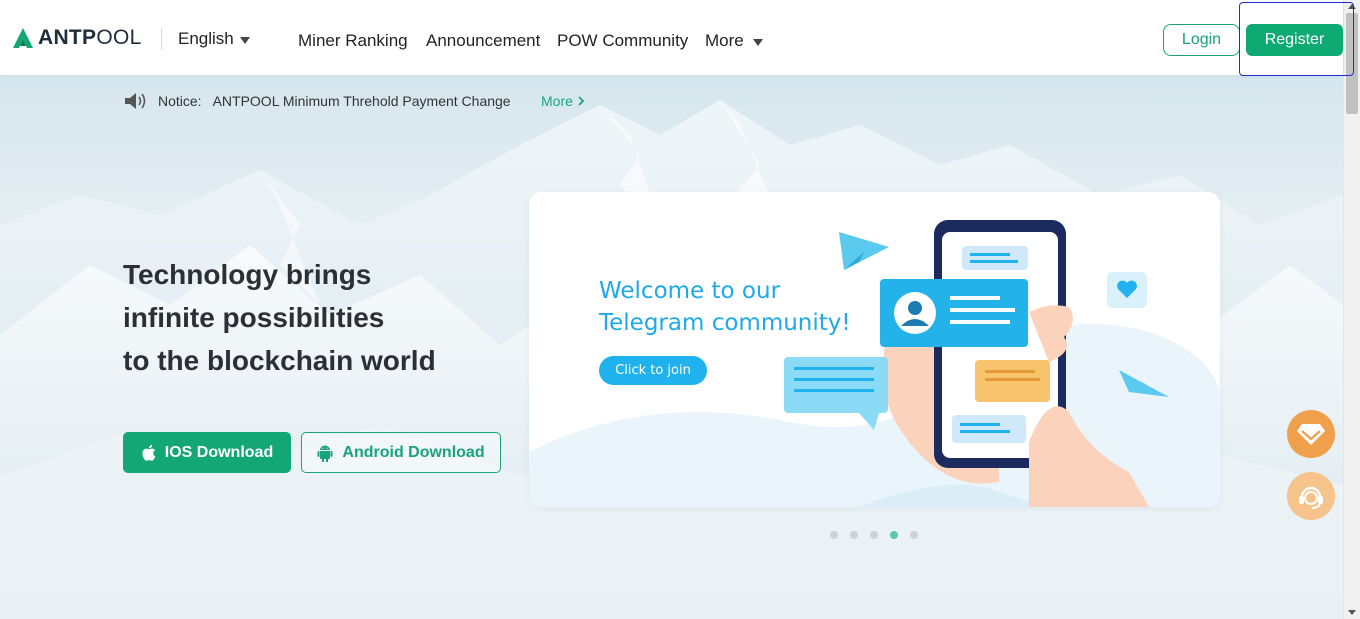 This screenshot has width=1360, height=619. Describe the element at coordinates (894, 535) in the screenshot. I see `carousel-dot-active` at that location.